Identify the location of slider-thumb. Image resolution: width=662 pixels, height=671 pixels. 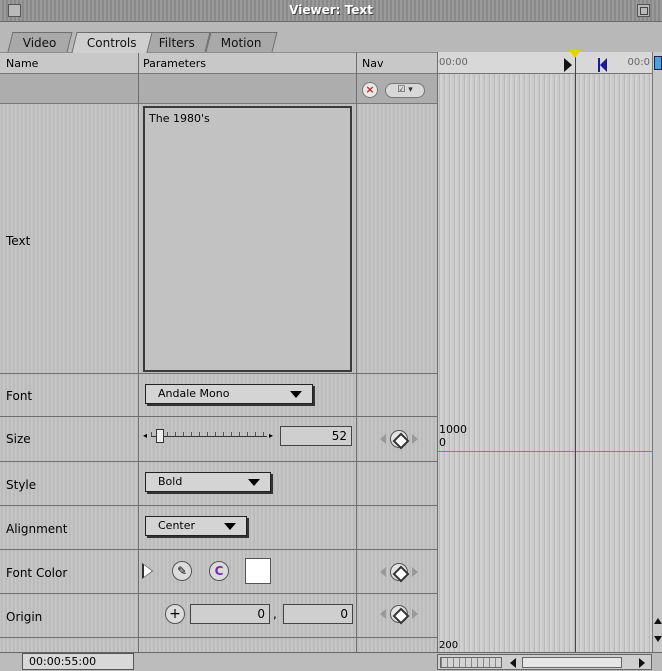
(160, 436).